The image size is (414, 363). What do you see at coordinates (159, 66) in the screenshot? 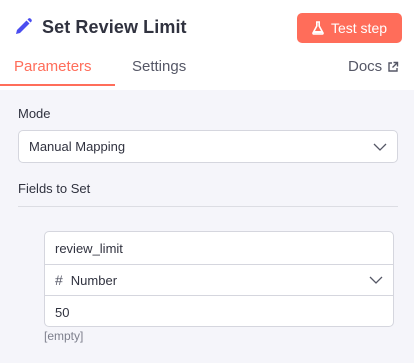
I see `tab-settings: Settings` at bounding box center [159, 66].